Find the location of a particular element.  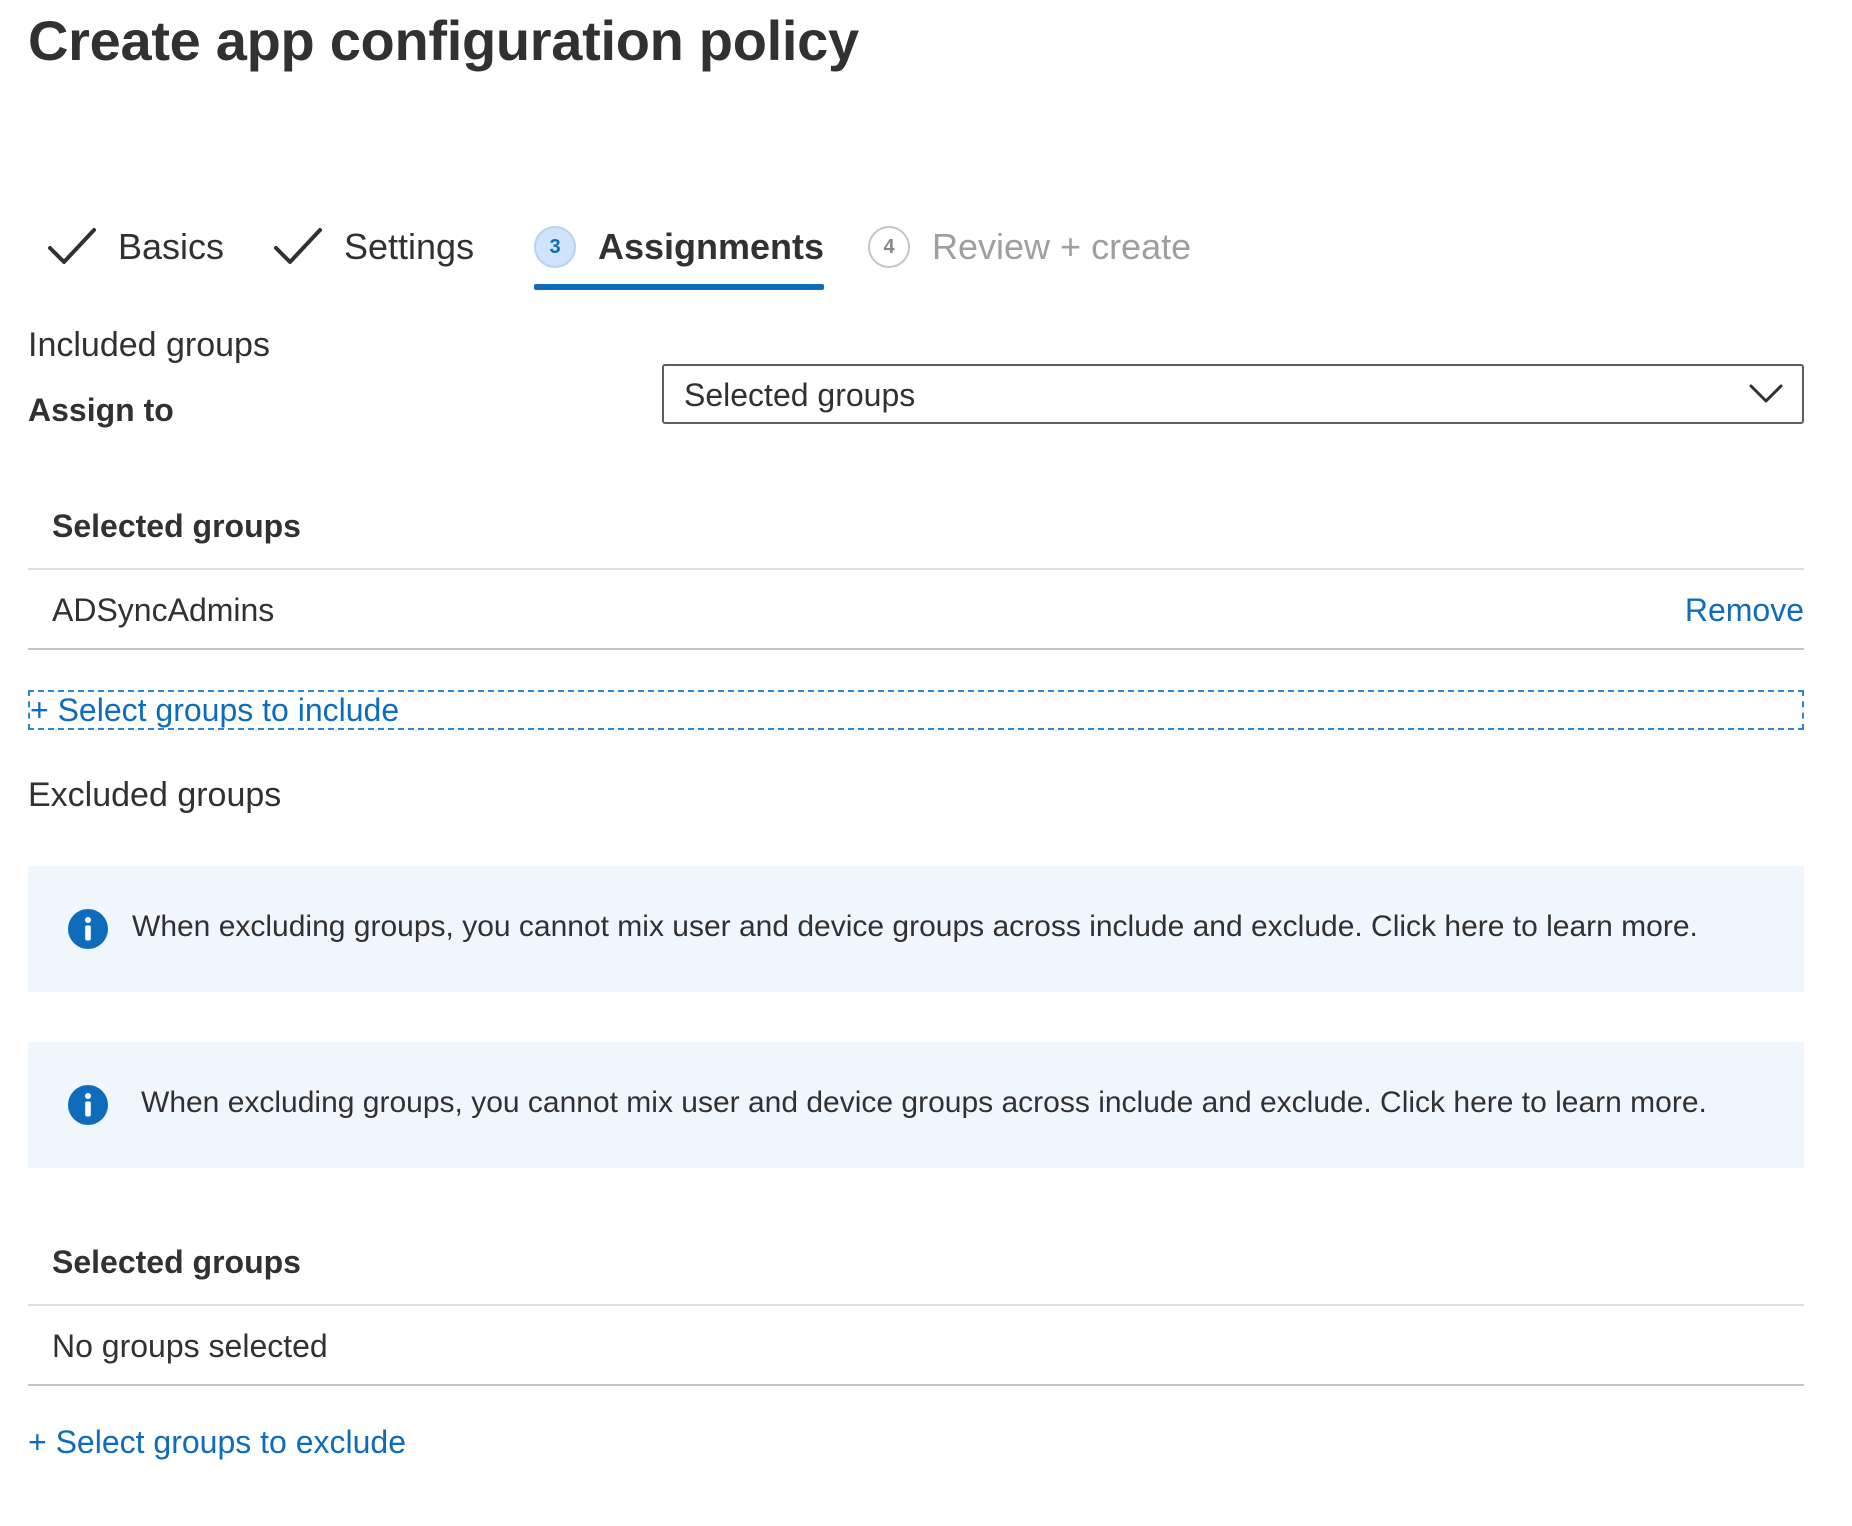

step-number-badge: 4 is located at coordinates (889, 247).